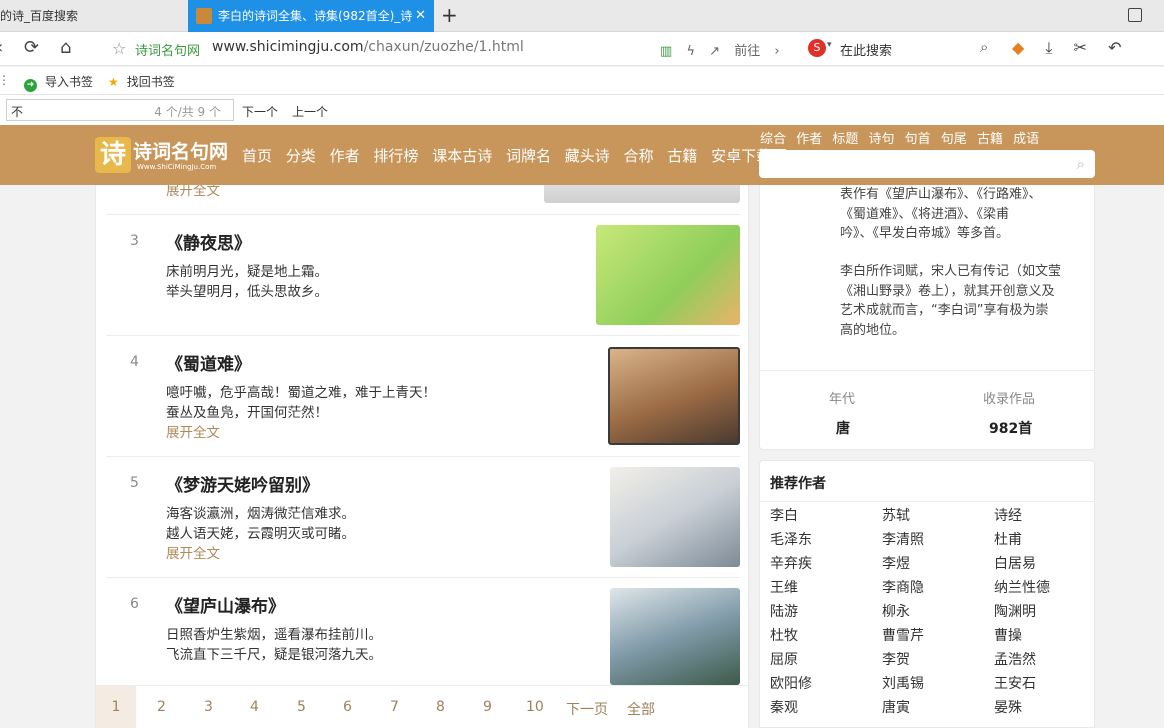  Describe the element at coordinates (65, 47) in the screenshot. I see `home-icon: ⌂` at that location.